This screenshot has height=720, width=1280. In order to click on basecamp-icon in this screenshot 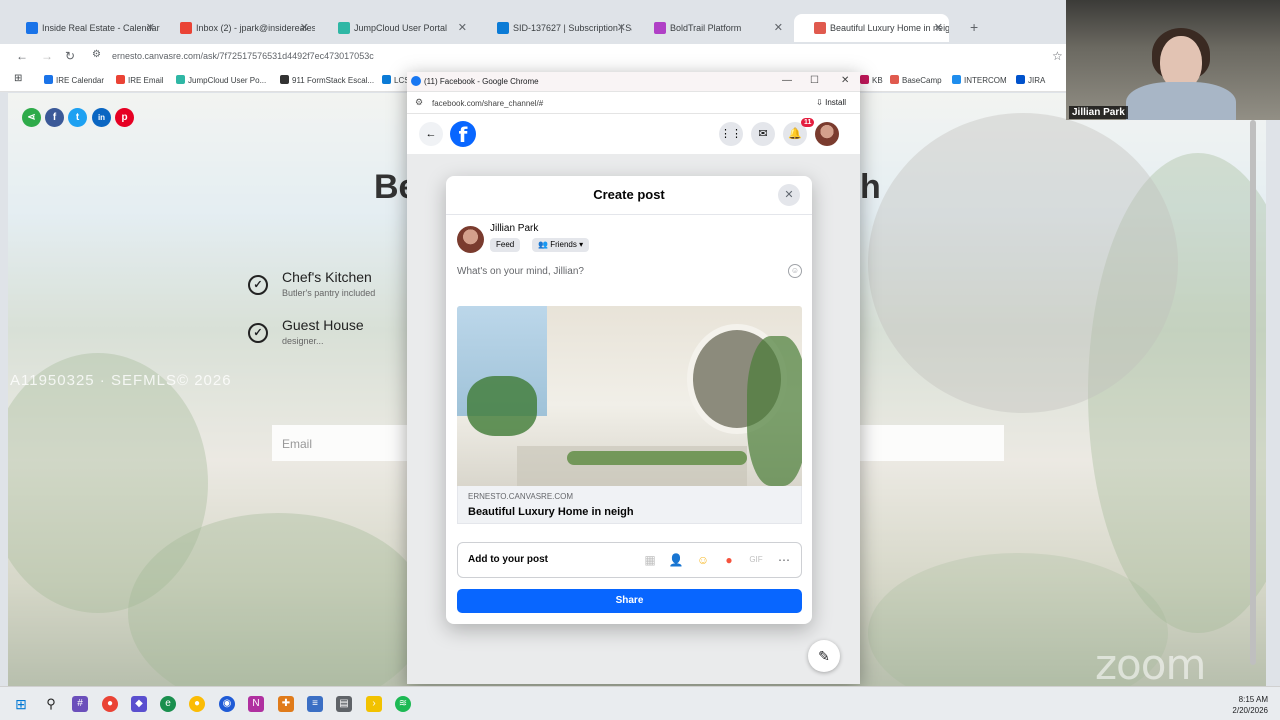, I will do `click(894, 79)`.